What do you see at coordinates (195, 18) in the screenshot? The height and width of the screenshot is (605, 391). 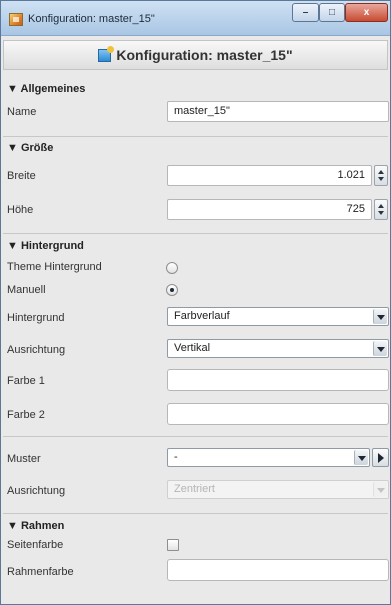 I see `title-bar: Konfiguration: master_15" – □ x` at bounding box center [195, 18].